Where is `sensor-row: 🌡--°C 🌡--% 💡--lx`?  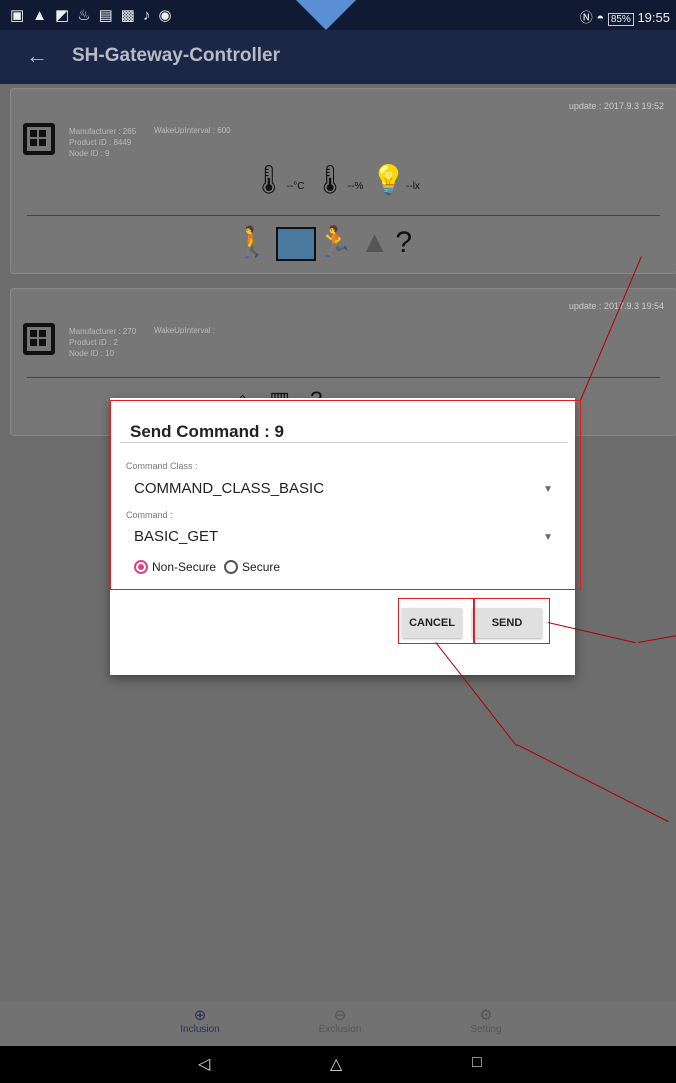 sensor-row: 🌡--°C 🌡--% 💡--lx is located at coordinates (335, 179).